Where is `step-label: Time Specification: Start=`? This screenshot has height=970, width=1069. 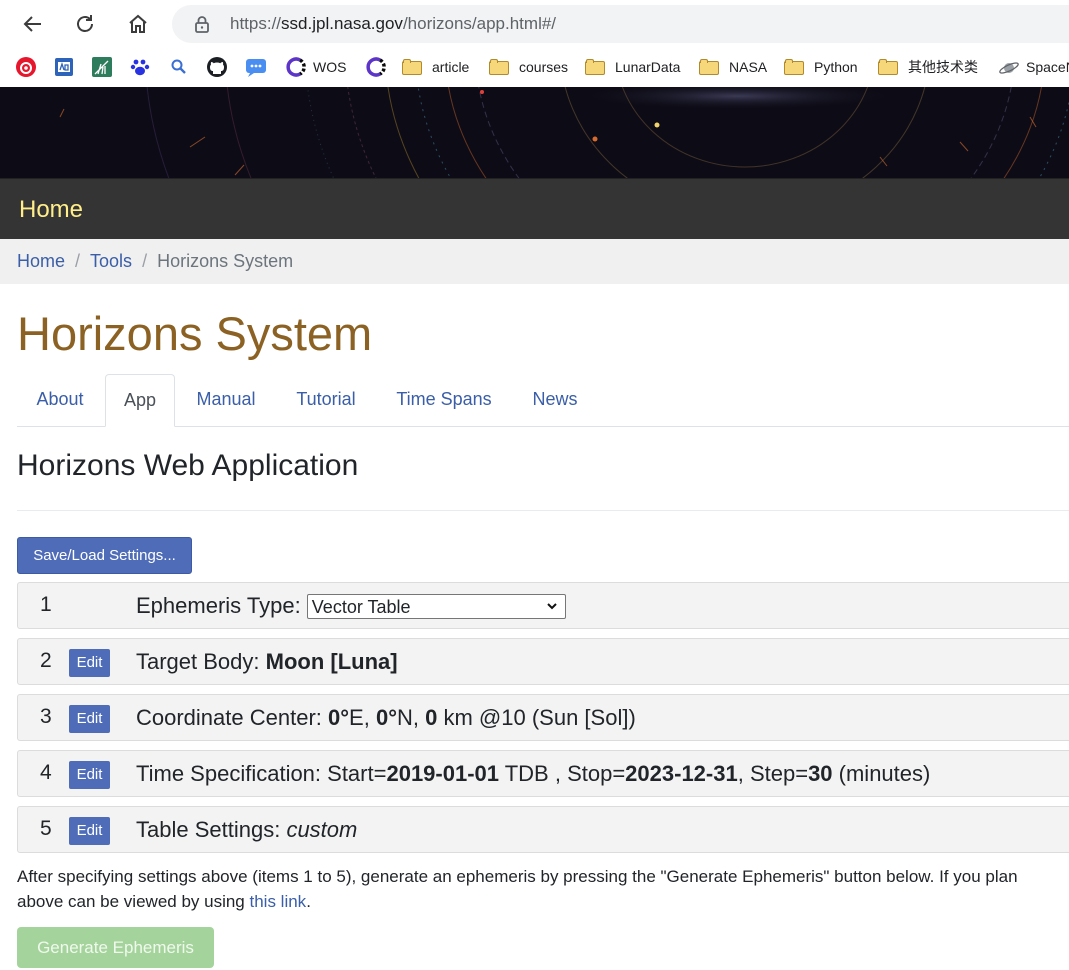 step-label: Time Specification: Start= is located at coordinates (261, 773).